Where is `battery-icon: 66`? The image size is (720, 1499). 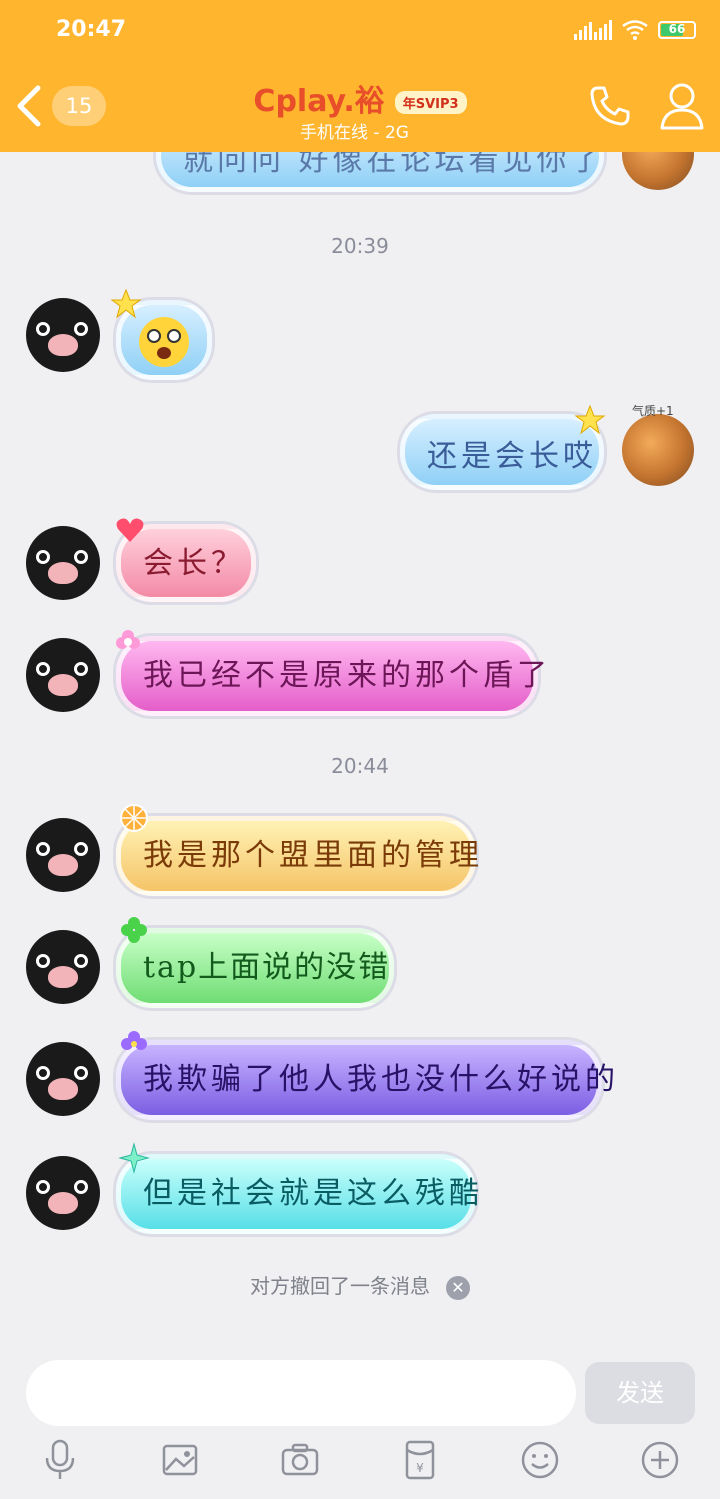
battery-icon: 66 is located at coordinates (677, 30).